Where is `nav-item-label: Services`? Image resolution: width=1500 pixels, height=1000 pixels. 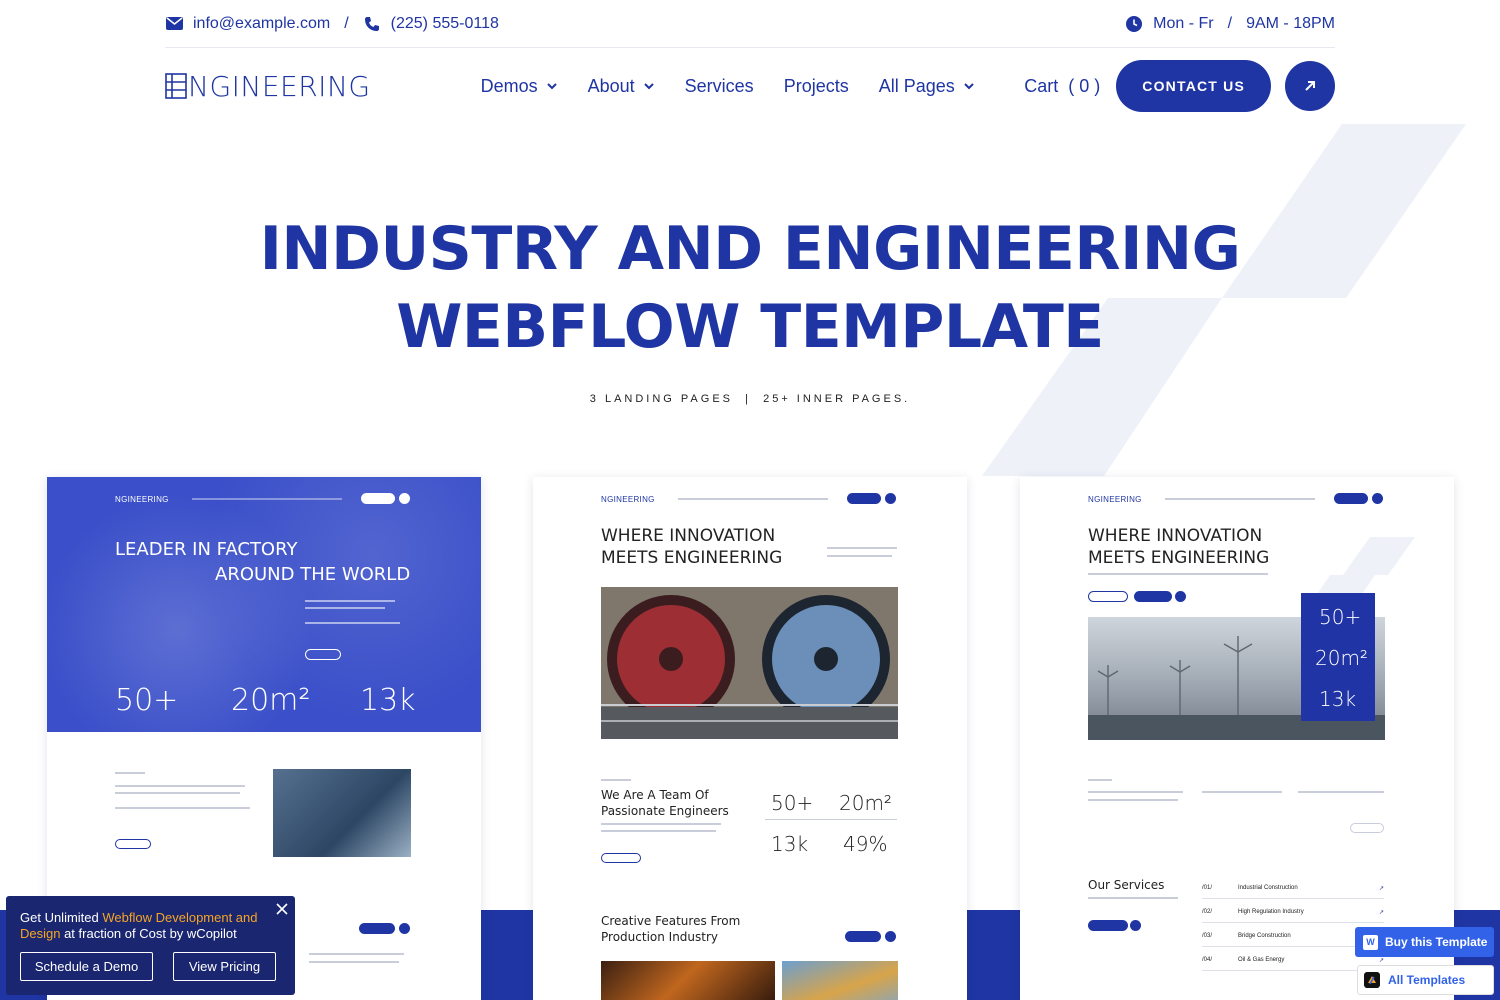
nav-item-label: Services is located at coordinates (719, 85).